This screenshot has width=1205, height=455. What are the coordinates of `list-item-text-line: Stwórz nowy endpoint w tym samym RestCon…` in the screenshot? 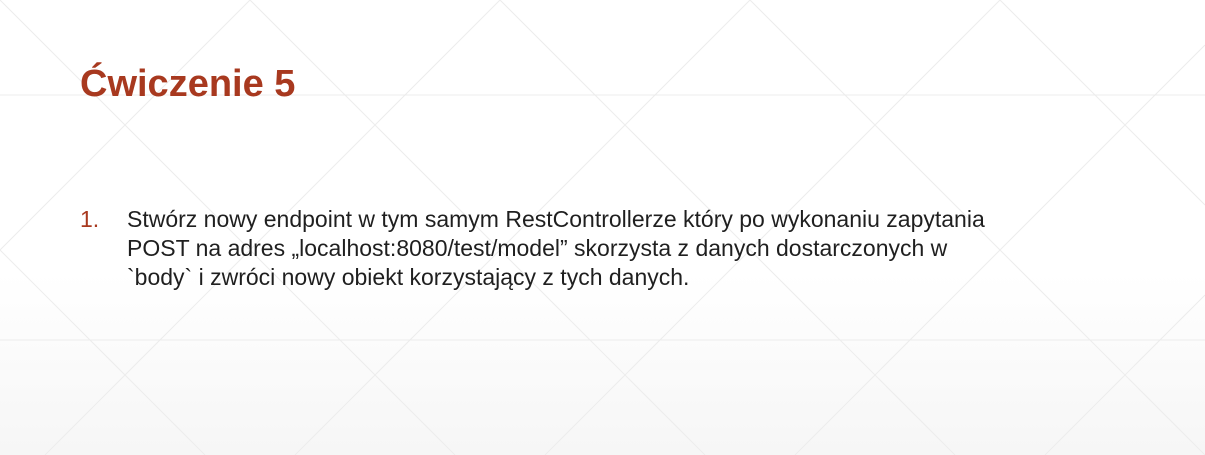 It's located at (556, 219).